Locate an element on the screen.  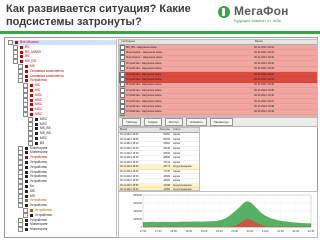
alarm-col-time: Время is located at coordinates (258, 42).